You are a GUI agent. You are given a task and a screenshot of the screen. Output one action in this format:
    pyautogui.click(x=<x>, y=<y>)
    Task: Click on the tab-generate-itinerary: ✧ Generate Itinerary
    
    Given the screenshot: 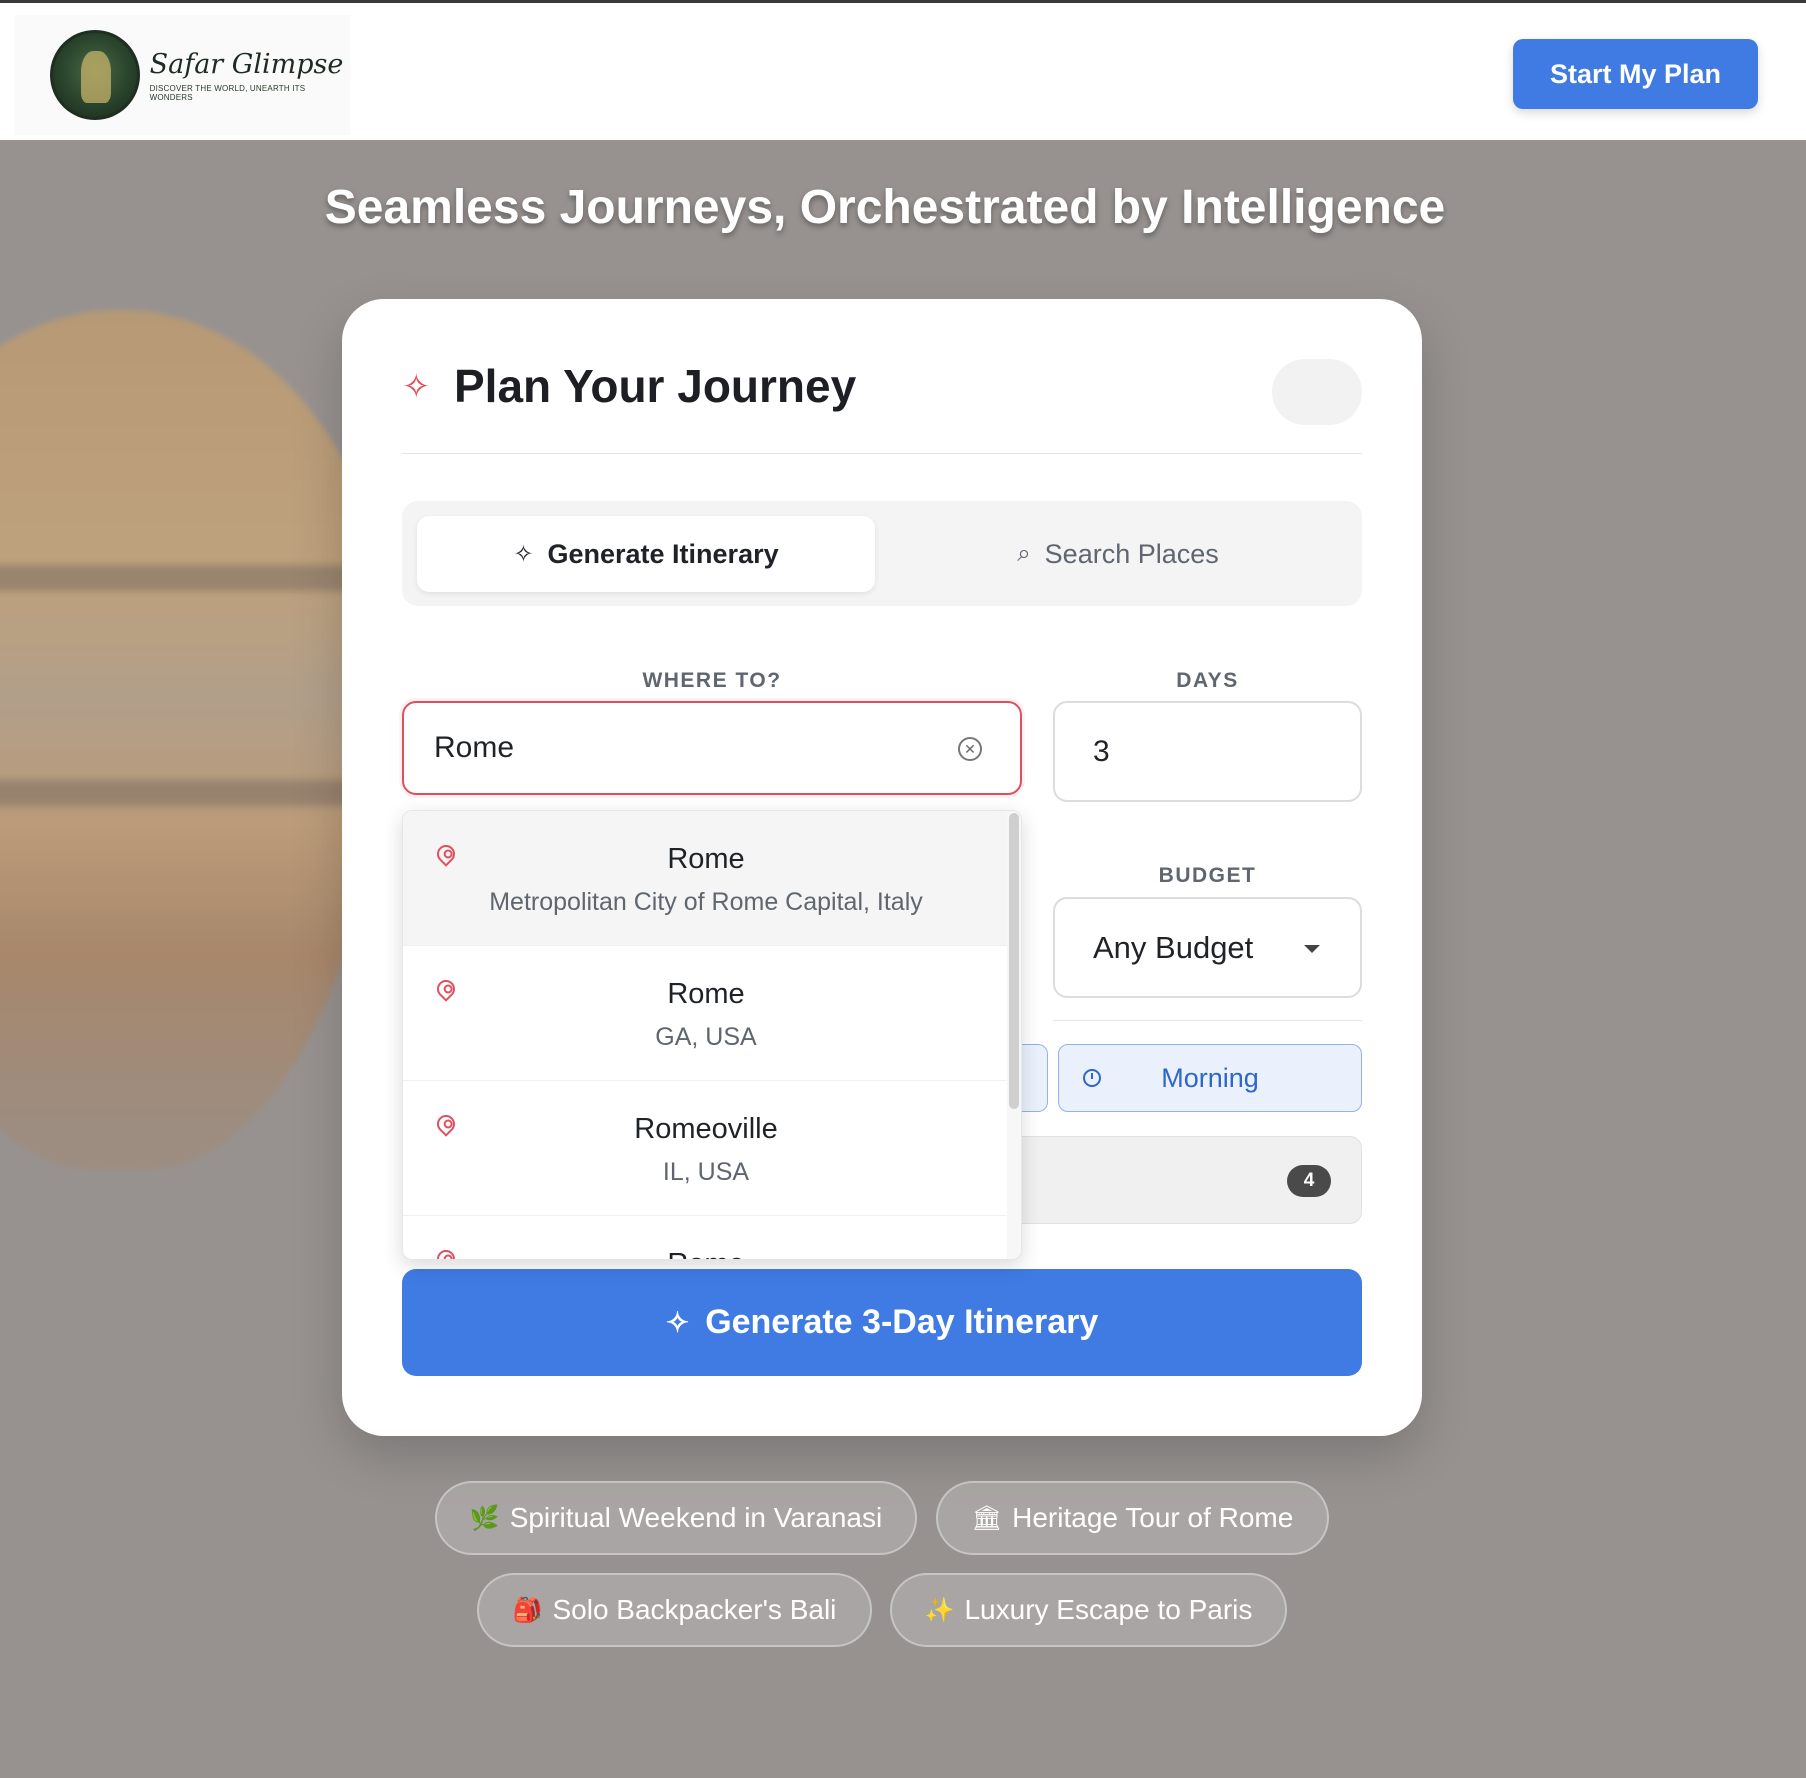 What is the action you would take?
    pyautogui.click(x=646, y=554)
    